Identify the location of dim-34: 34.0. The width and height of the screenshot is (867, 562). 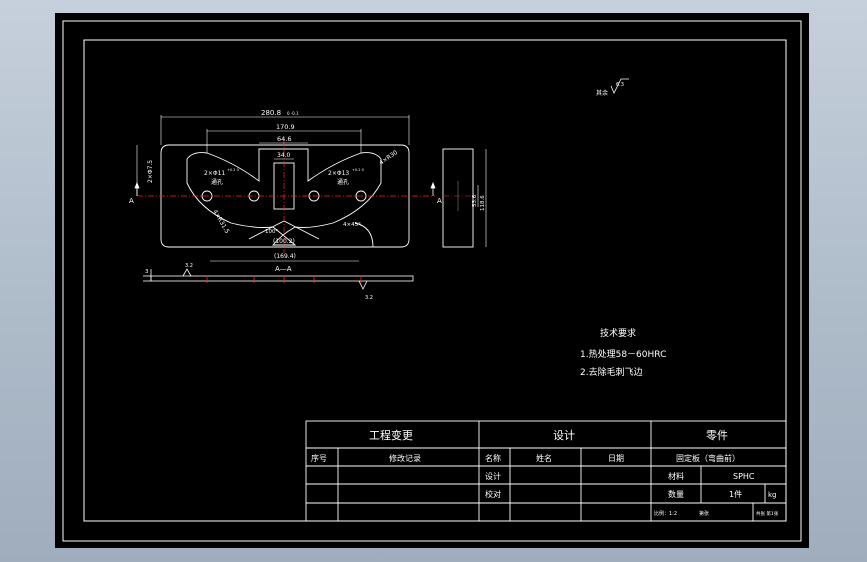
(284, 155).